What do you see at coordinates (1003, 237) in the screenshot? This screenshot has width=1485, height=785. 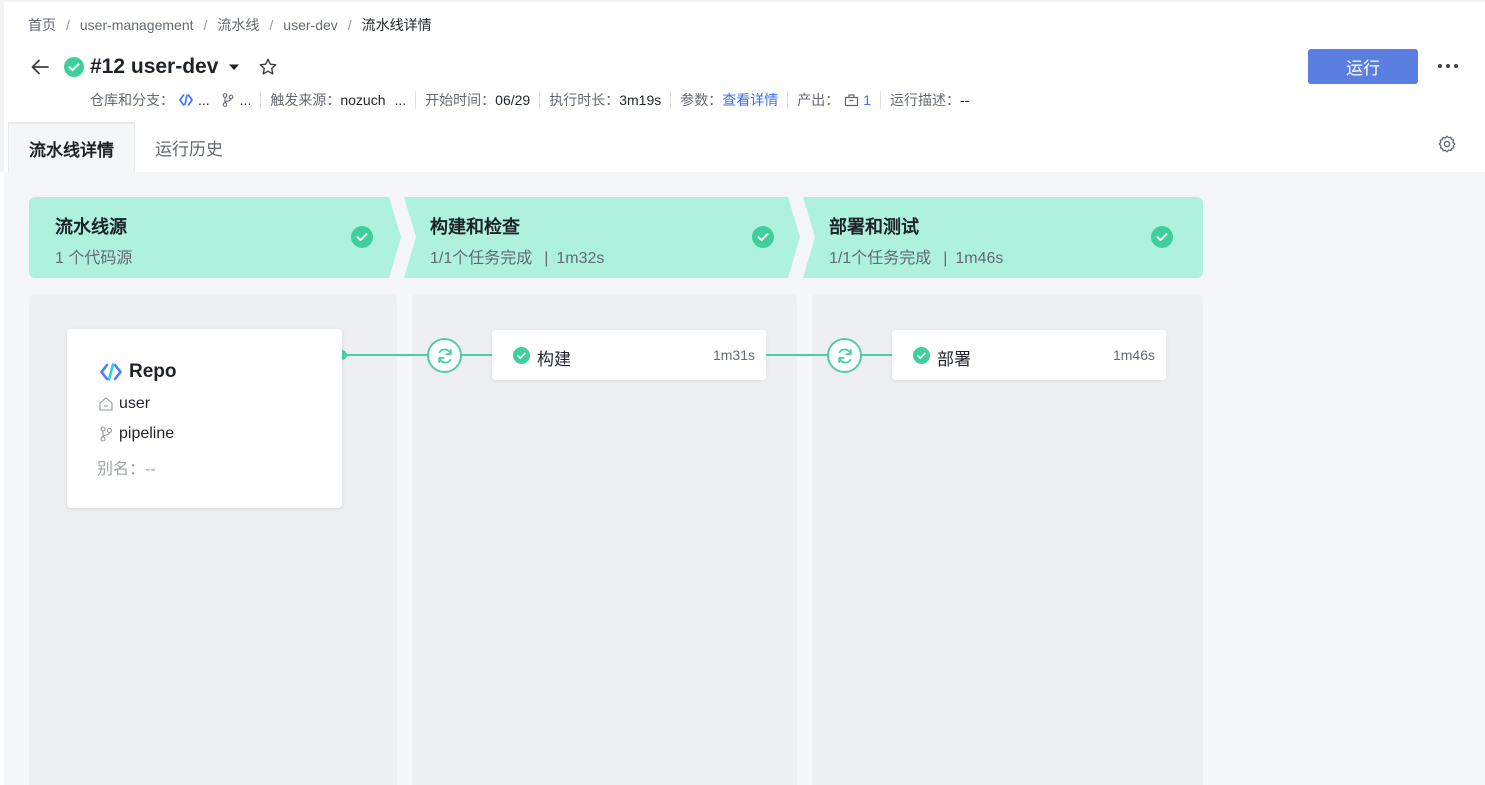 I see `stage-header-deploy: 部署和测试 1/1个任务完成 | 1m46s` at bounding box center [1003, 237].